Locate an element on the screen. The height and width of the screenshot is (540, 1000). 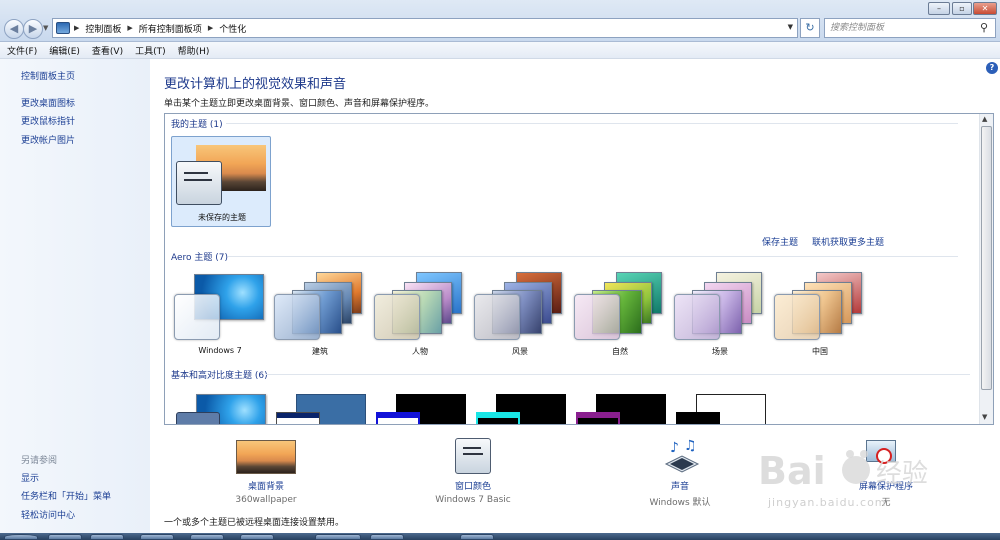
menu-edit: 编辑(E) is located at coordinates (64, 50).